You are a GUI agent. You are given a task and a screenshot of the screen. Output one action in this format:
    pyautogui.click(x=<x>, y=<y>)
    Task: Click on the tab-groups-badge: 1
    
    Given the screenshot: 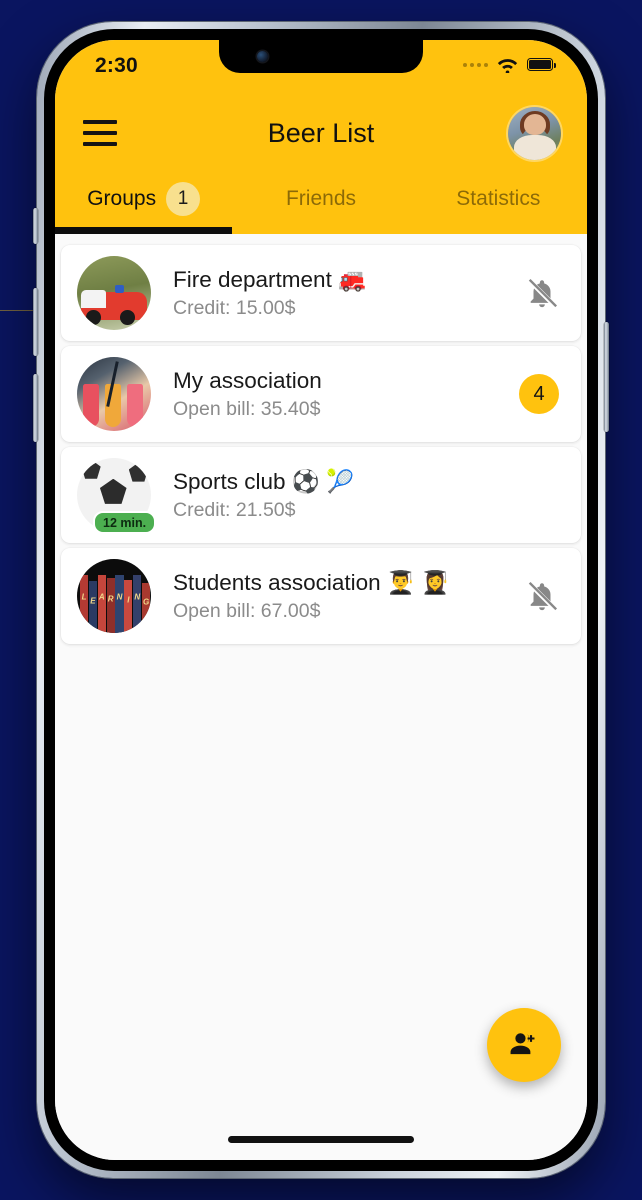 What is the action you would take?
    pyautogui.click(x=183, y=199)
    